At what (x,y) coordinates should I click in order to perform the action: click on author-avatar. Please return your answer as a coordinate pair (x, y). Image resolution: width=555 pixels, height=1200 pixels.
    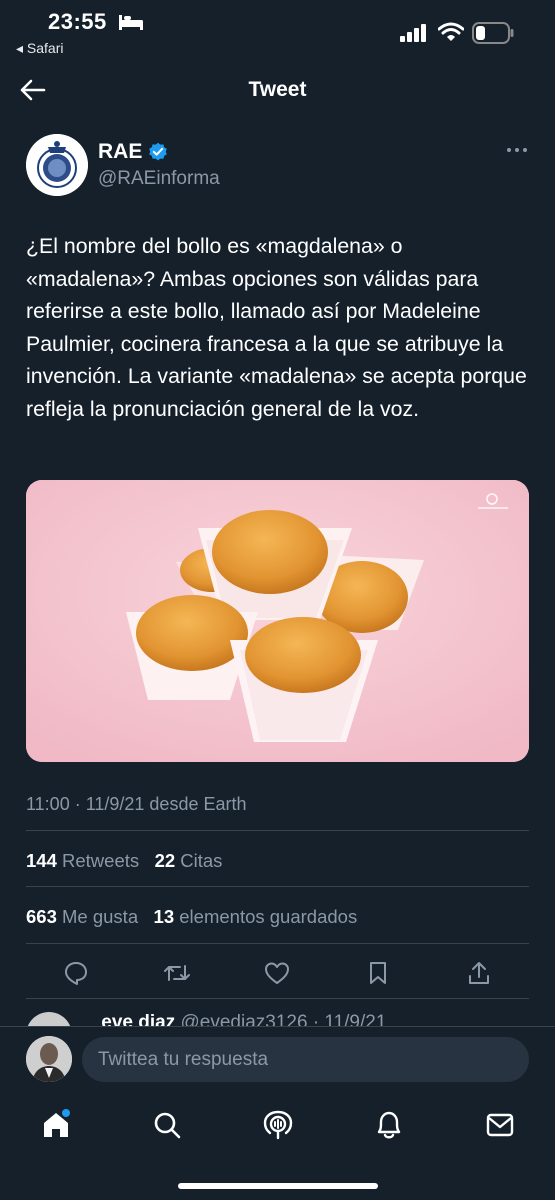
    Looking at the image, I should click on (57, 165).